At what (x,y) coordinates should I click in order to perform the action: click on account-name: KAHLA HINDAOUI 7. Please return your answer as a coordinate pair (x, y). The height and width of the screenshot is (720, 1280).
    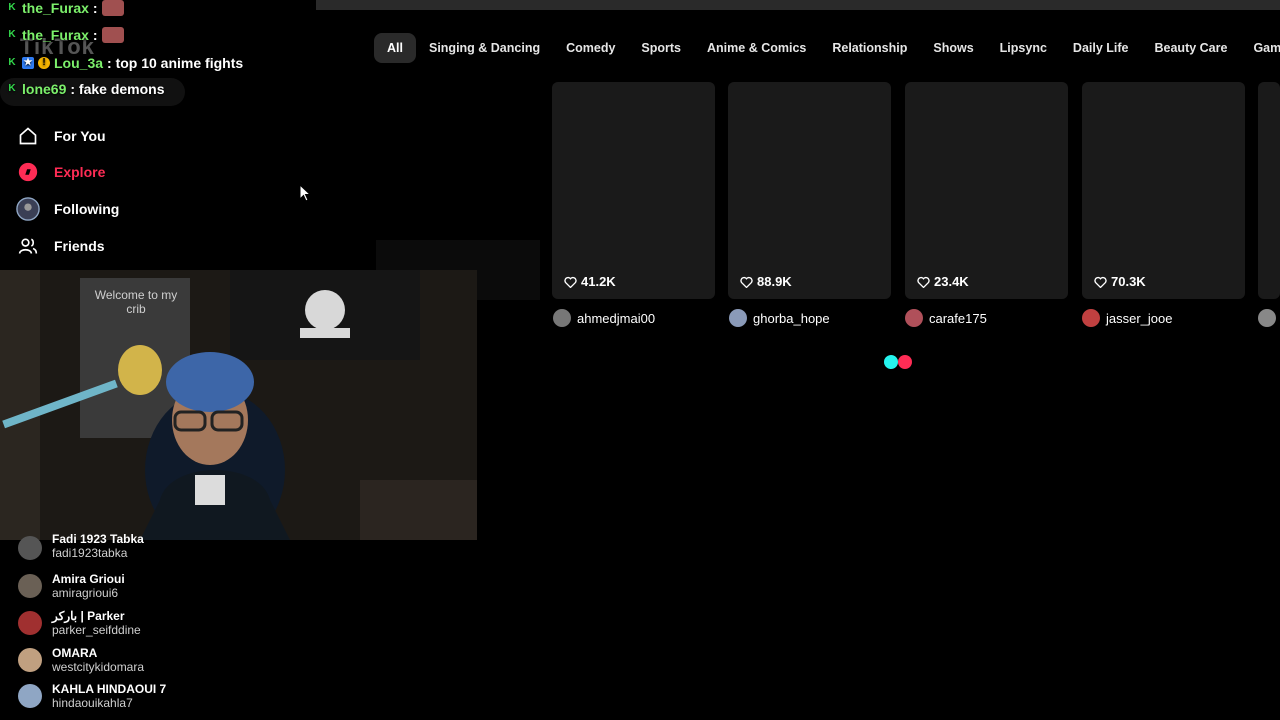
    Looking at the image, I should click on (109, 689).